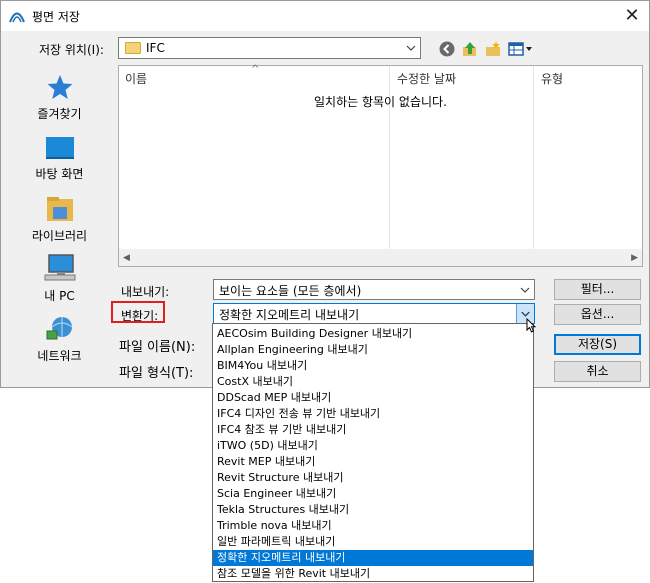 Image resolution: width=650 pixels, height=583 pixels. Describe the element at coordinates (373, 366) in the screenshot. I see `dropdown-item: BIM4You 내보내기` at that location.